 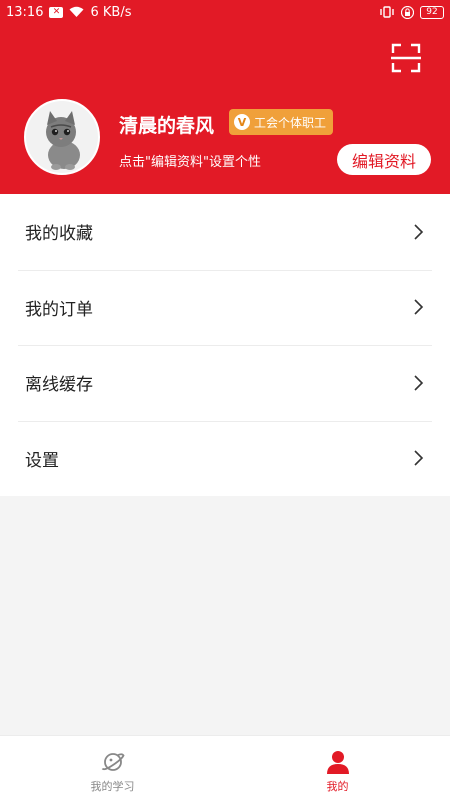 What do you see at coordinates (337, 786) in the screenshot?
I see `tab-label: 我的` at bounding box center [337, 786].